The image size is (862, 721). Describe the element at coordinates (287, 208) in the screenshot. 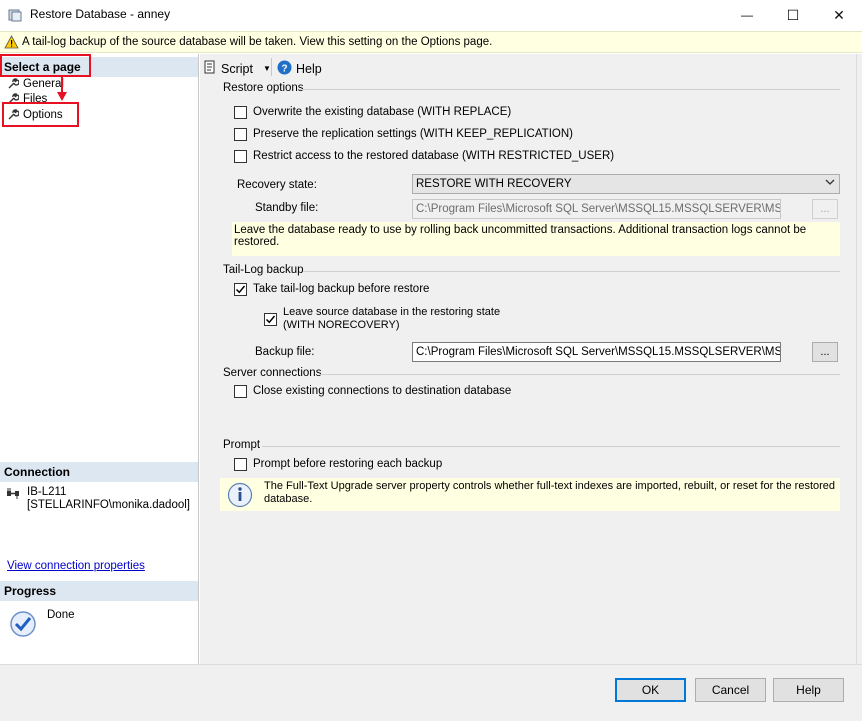

I see `standby-file-label: Standby file:` at that location.